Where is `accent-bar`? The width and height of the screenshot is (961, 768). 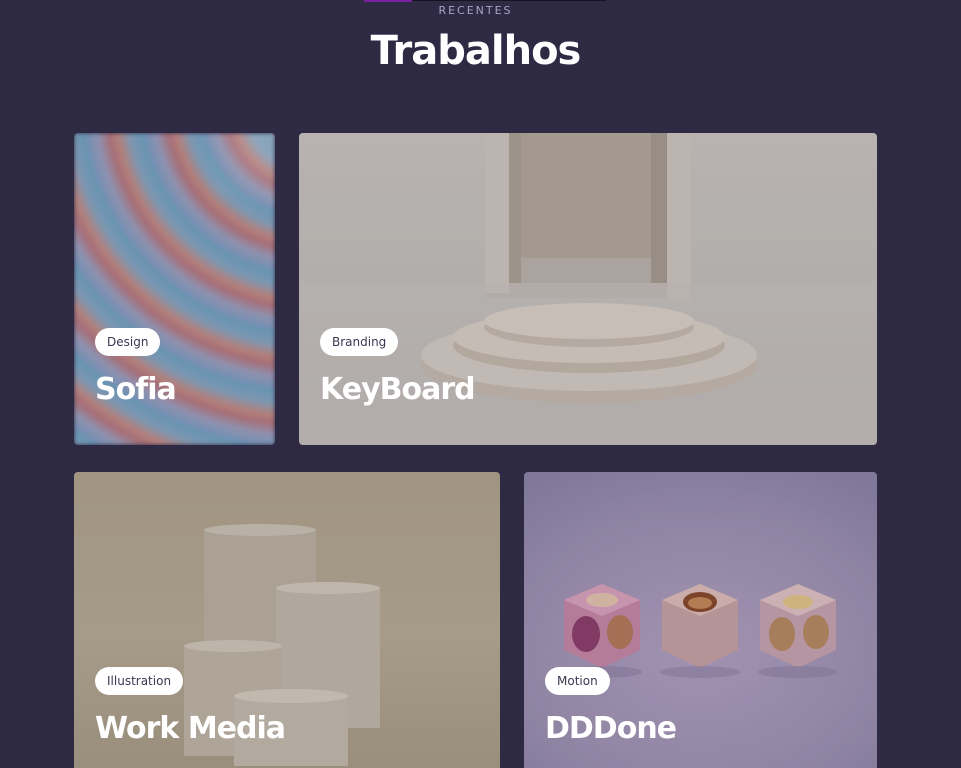 accent-bar is located at coordinates (388, 1).